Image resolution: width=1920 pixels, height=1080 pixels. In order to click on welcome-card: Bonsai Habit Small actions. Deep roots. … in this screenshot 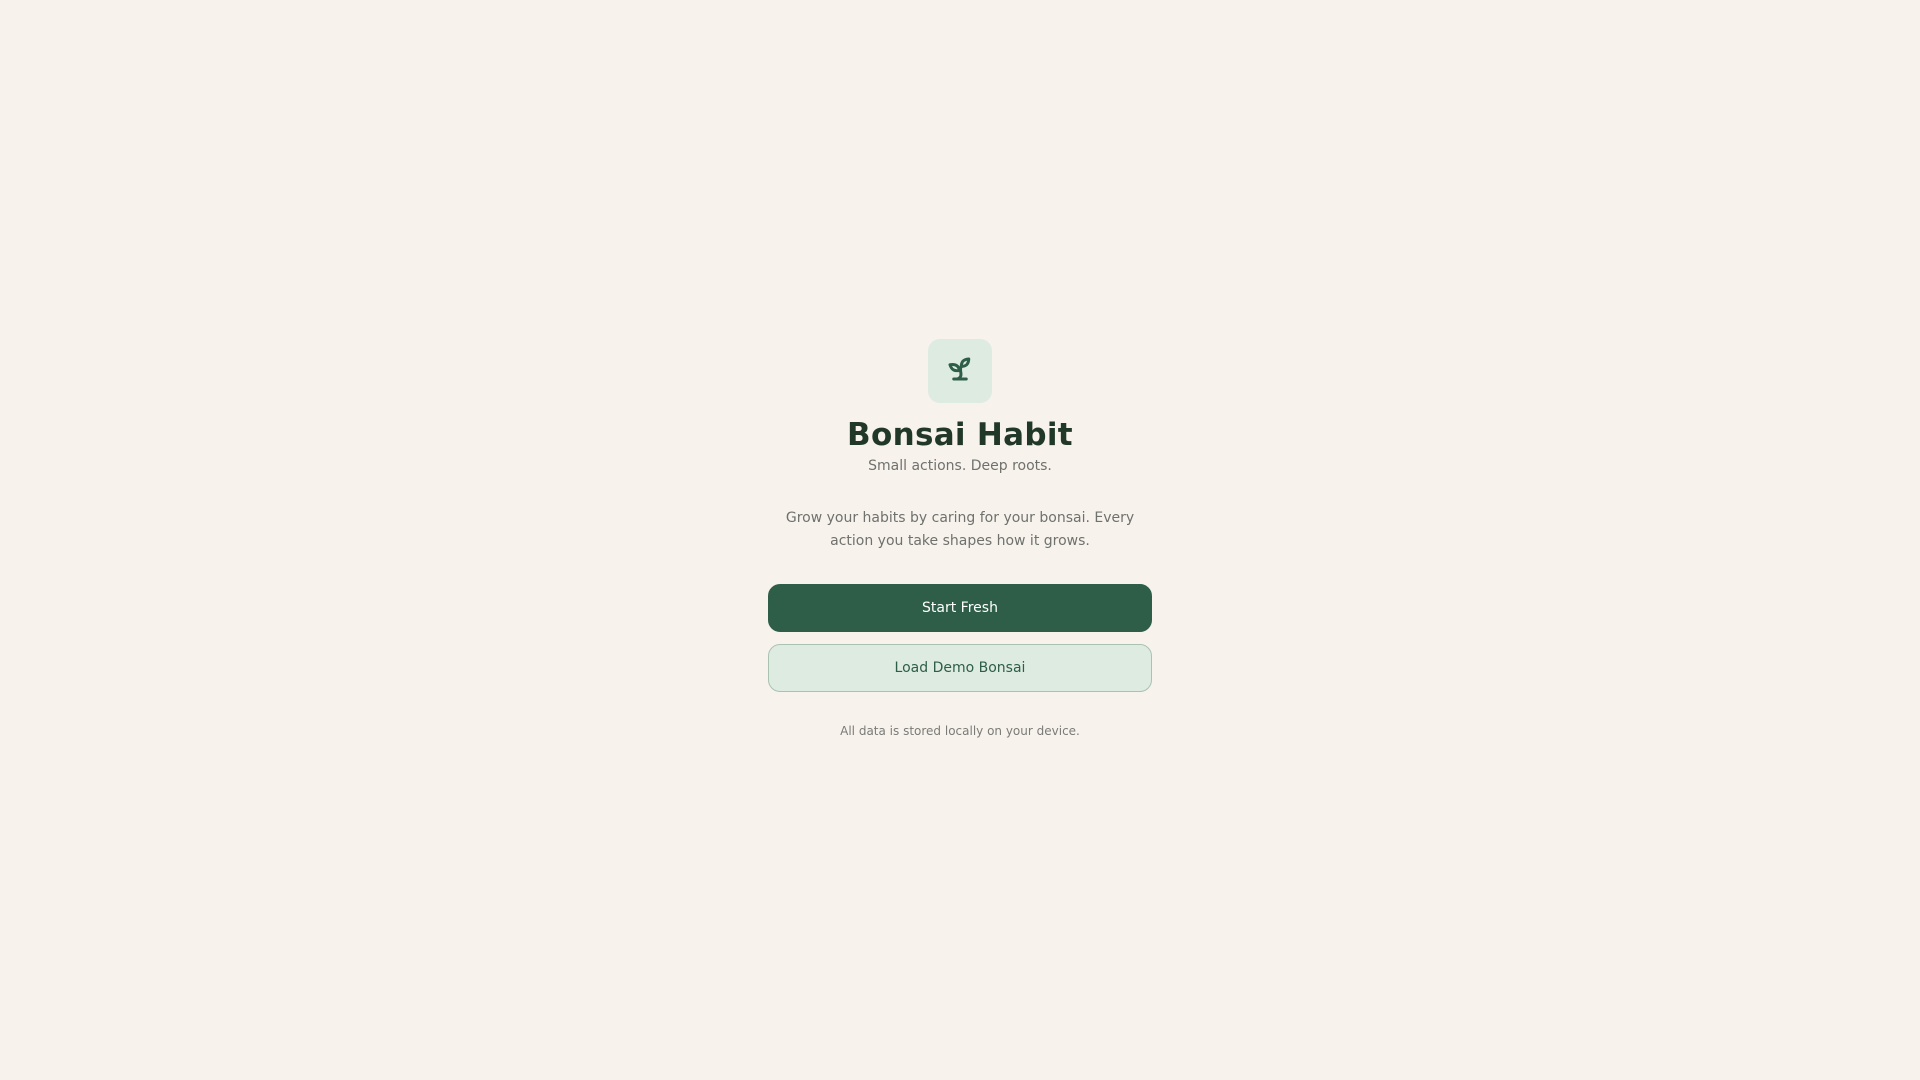, I will do `click(960, 539)`.